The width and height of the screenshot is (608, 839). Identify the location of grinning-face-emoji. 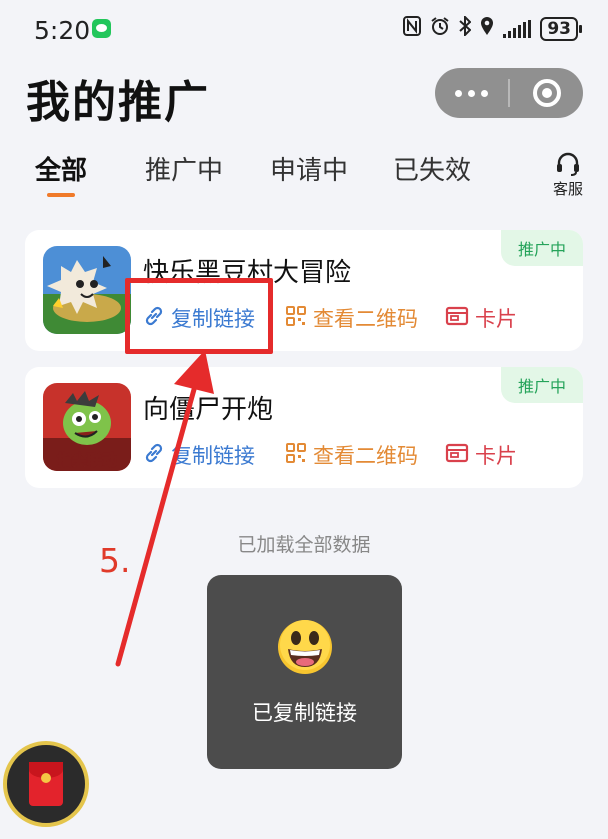
(305, 649).